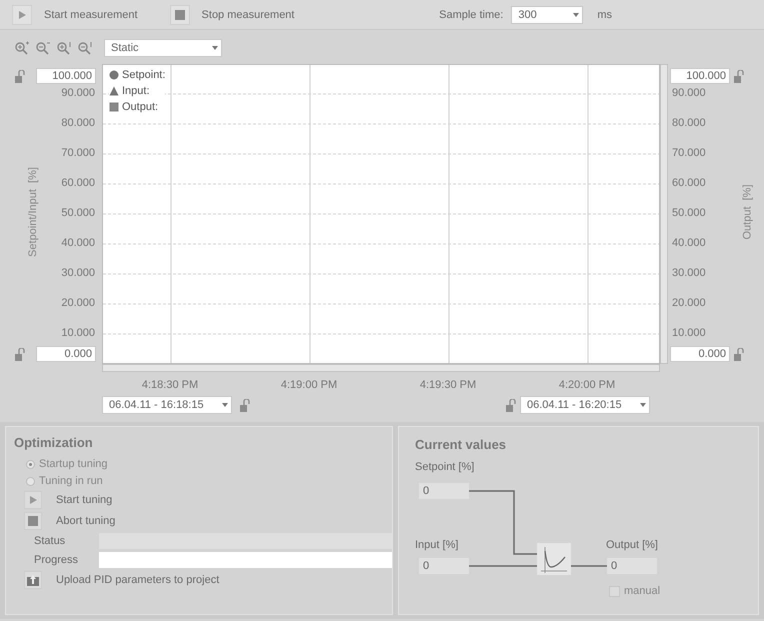 The image size is (764, 621). Describe the element at coordinates (554, 559) in the screenshot. I see `controller-block` at that location.